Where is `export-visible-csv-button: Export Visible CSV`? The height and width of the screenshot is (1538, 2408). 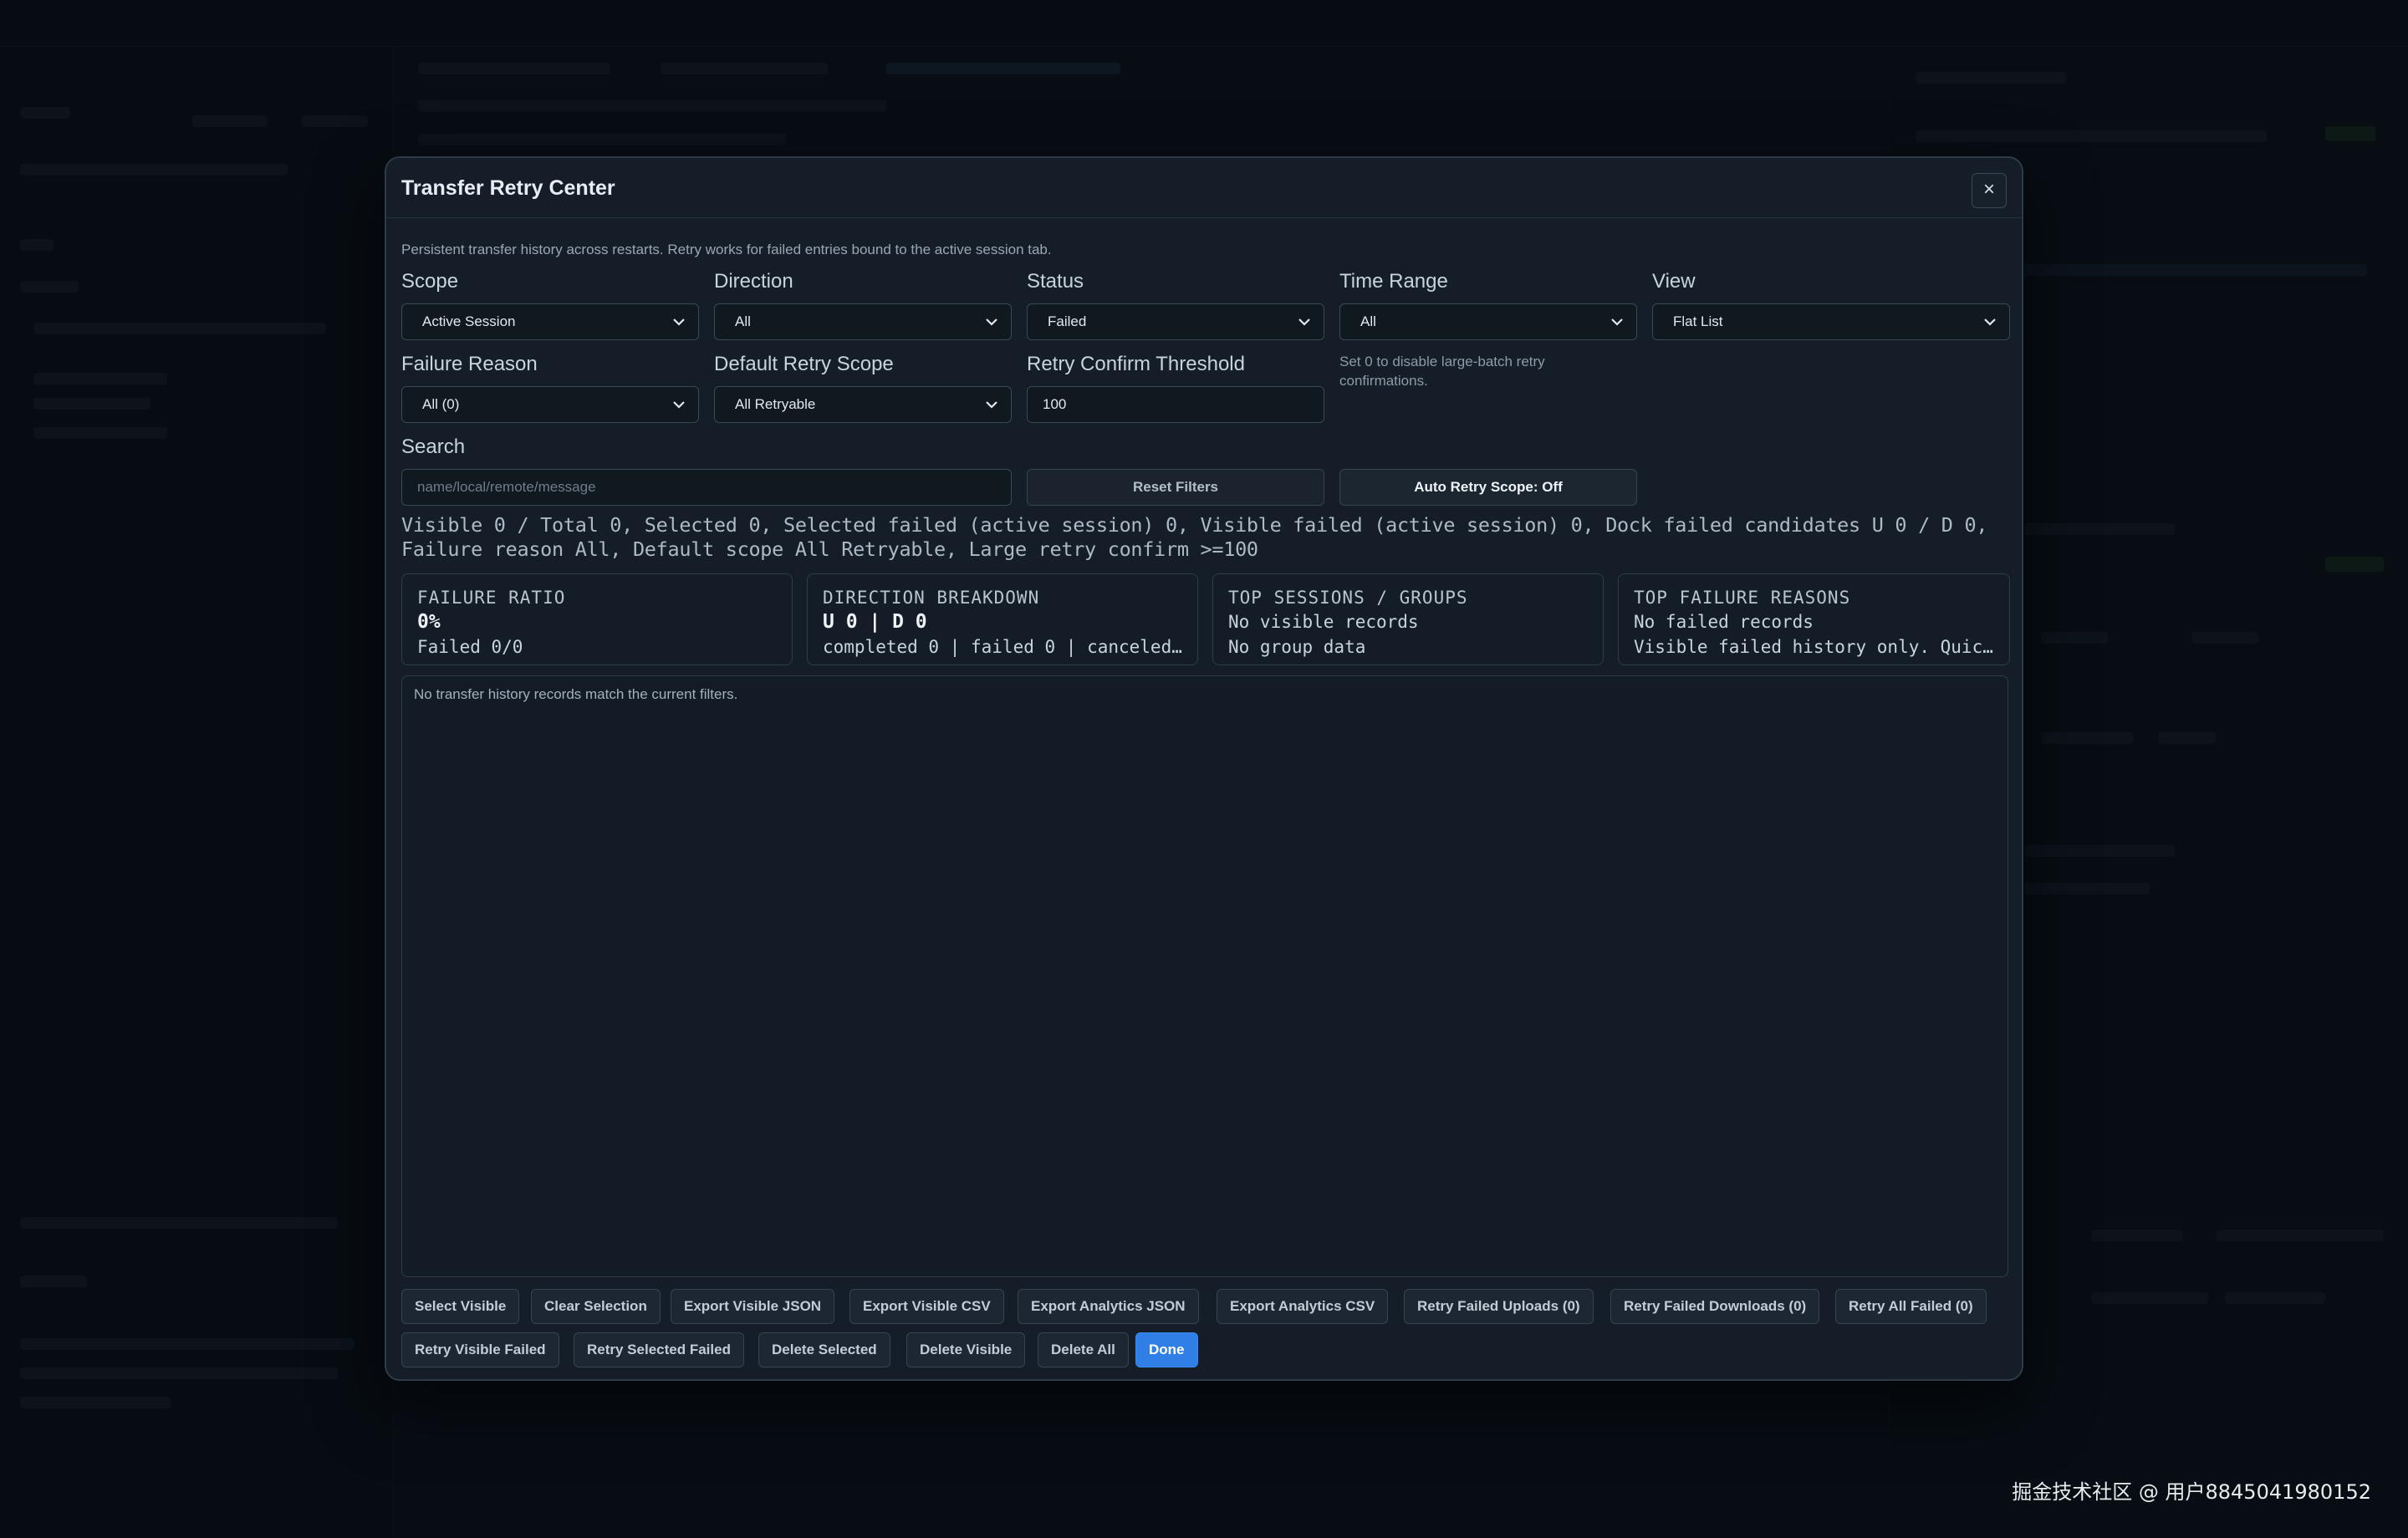 export-visible-csv-button: Export Visible CSV is located at coordinates (926, 1307).